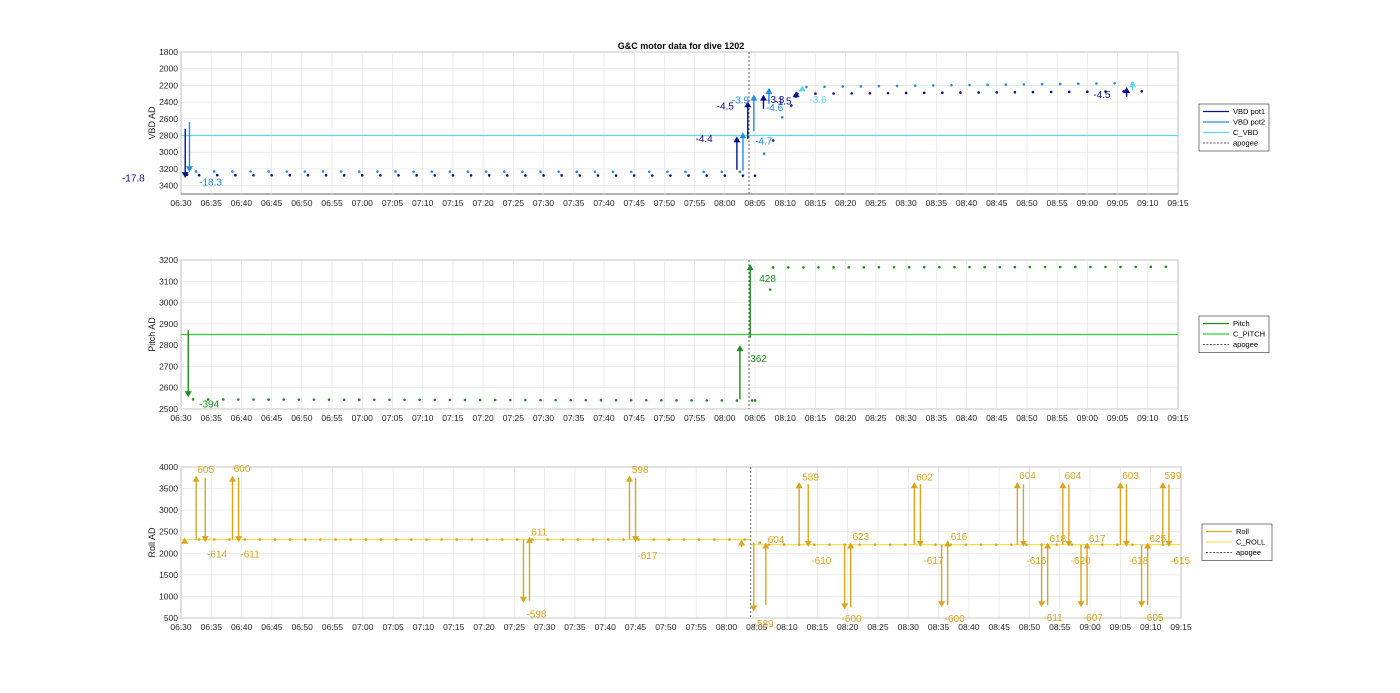  What do you see at coordinates (821, 561) in the screenshot?
I see `arrow-label: -610` at bounding box center [821, 561].